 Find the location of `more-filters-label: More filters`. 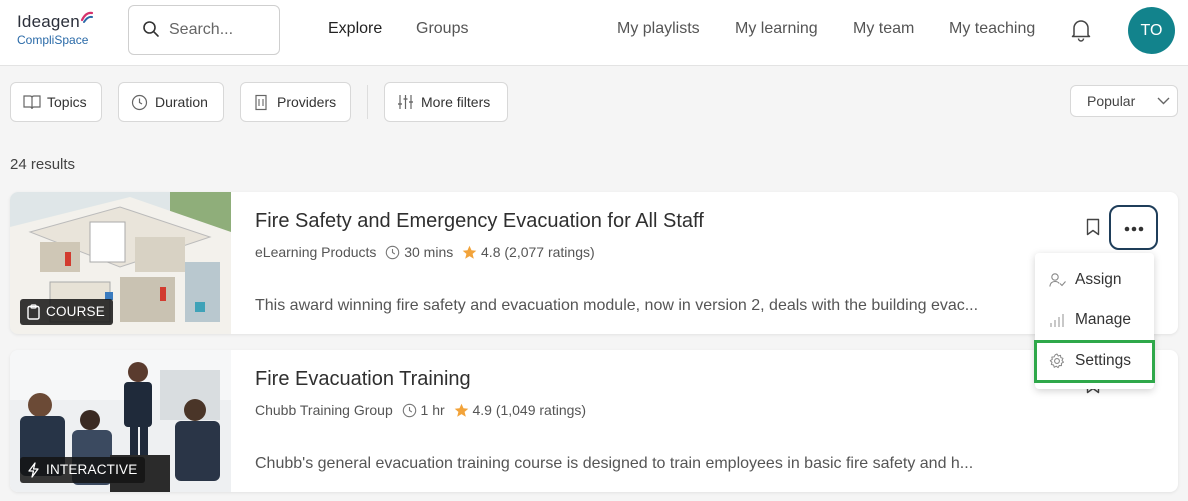

more-filters-label: More filters is located at coordinates (456, 102).